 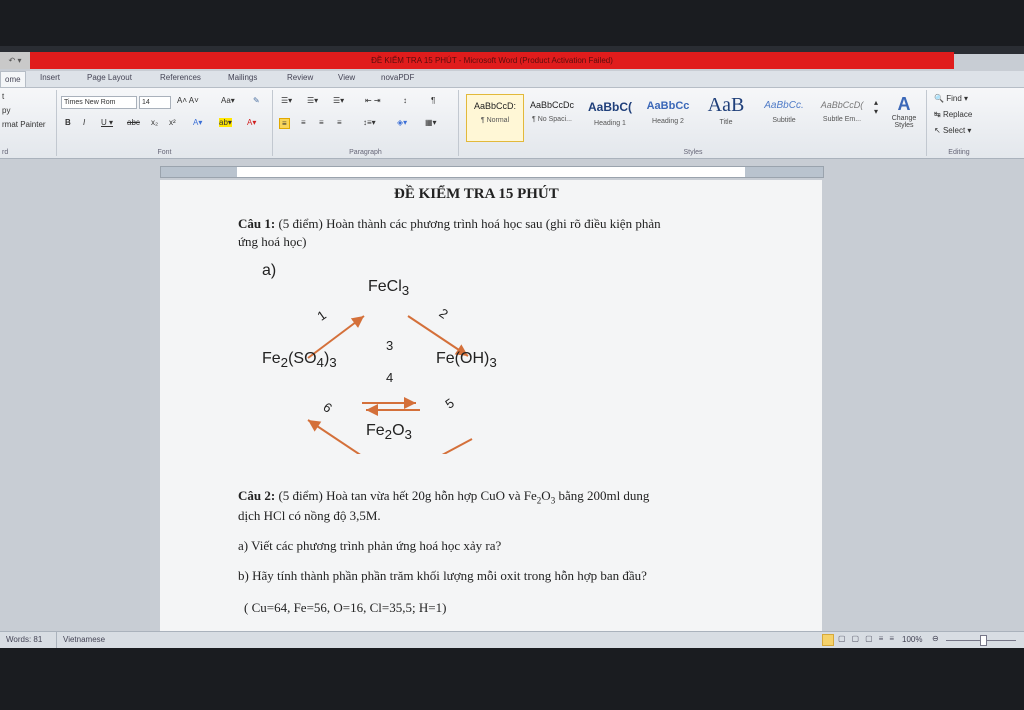 I want to click on style-name: Heading 2, so click(x=668, y=121).